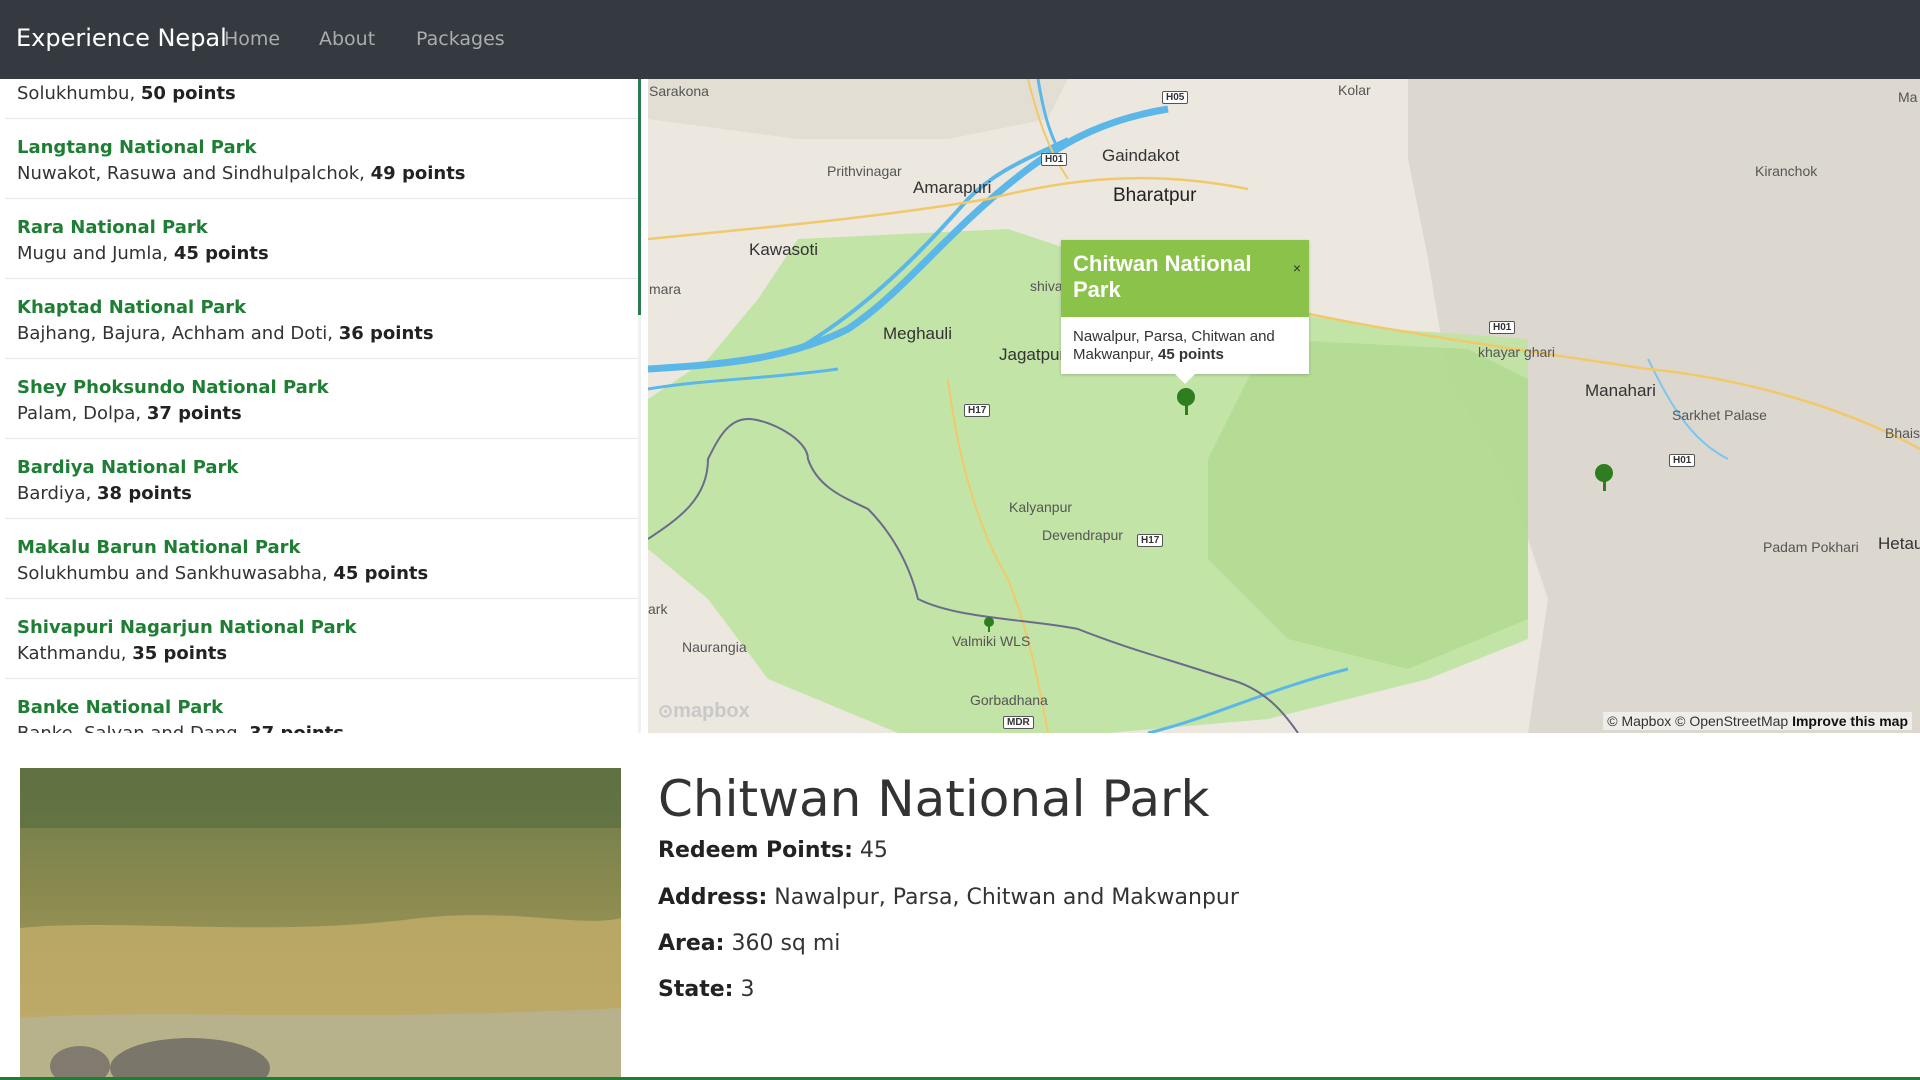 Image resolution: width=1920 pixels, height=1080 pixels. I want to click on map-label: Kolar, so click(1354, 90).